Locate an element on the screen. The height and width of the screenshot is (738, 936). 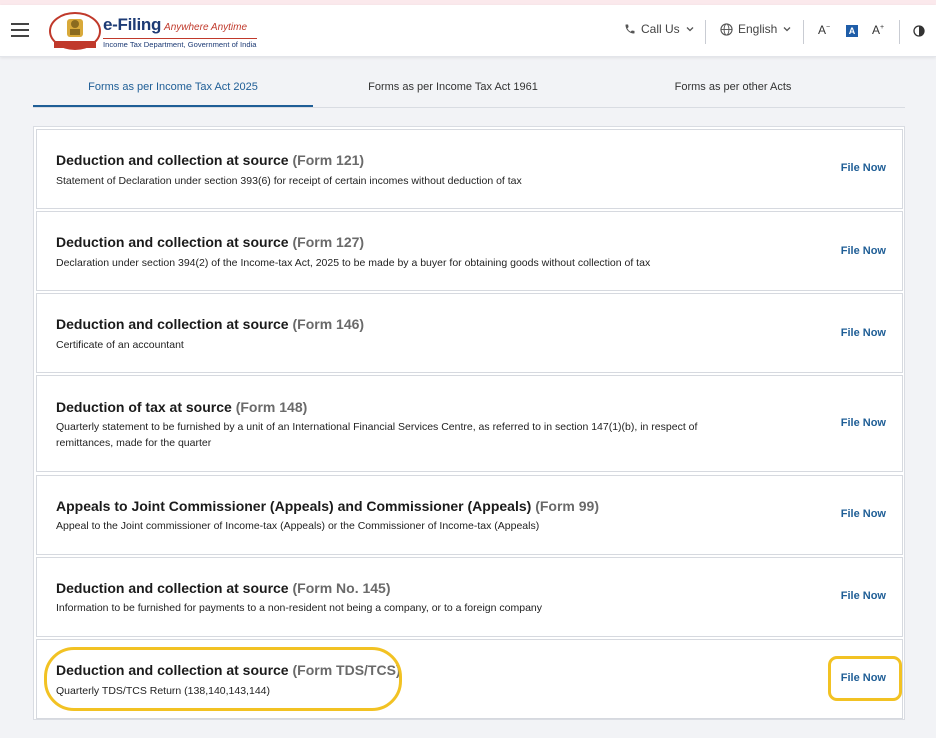
form-code: (Form 127) is located at coordinates (328, 242).